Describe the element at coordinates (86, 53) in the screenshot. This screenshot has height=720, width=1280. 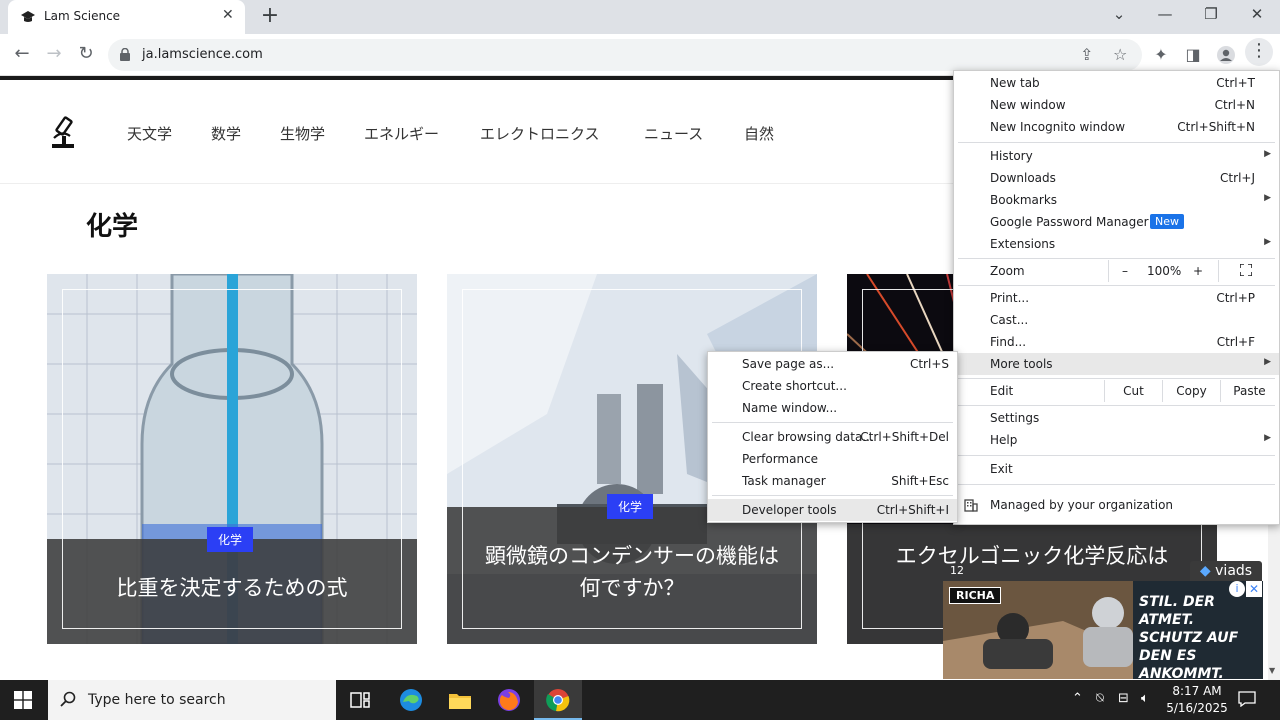
I see `reload-icon: ↻` at that location.